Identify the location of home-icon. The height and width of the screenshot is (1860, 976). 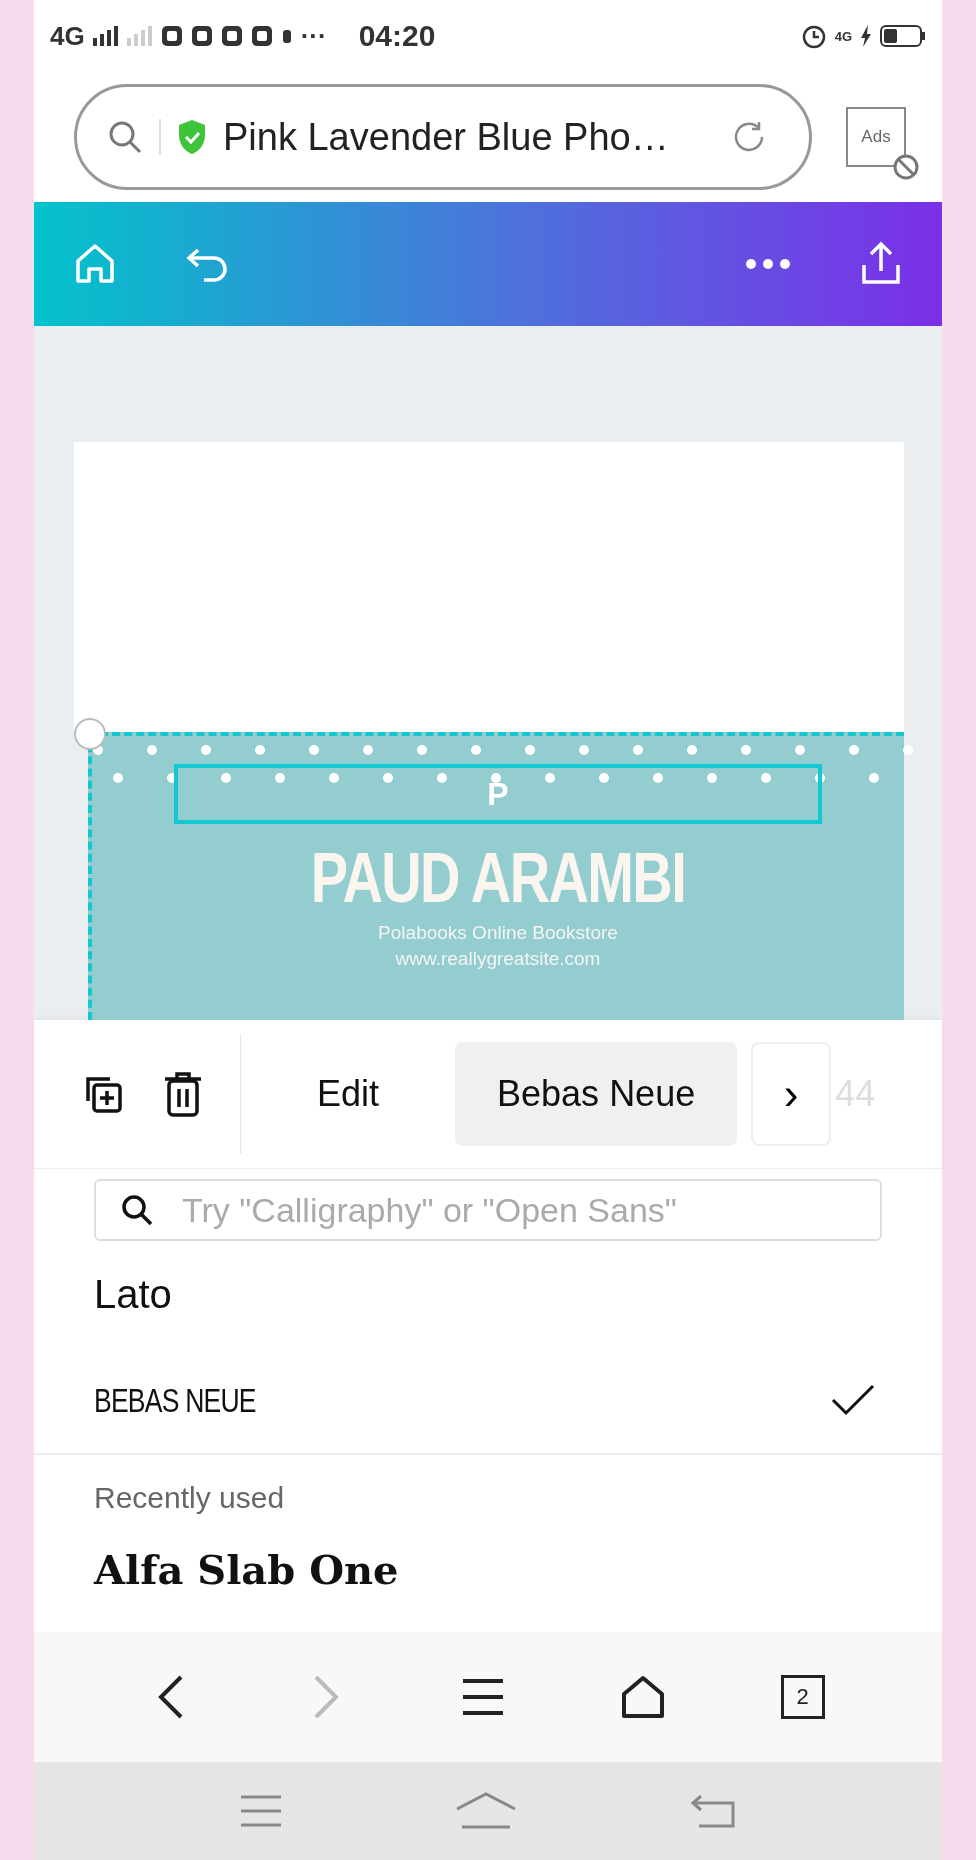
(642, 1697).